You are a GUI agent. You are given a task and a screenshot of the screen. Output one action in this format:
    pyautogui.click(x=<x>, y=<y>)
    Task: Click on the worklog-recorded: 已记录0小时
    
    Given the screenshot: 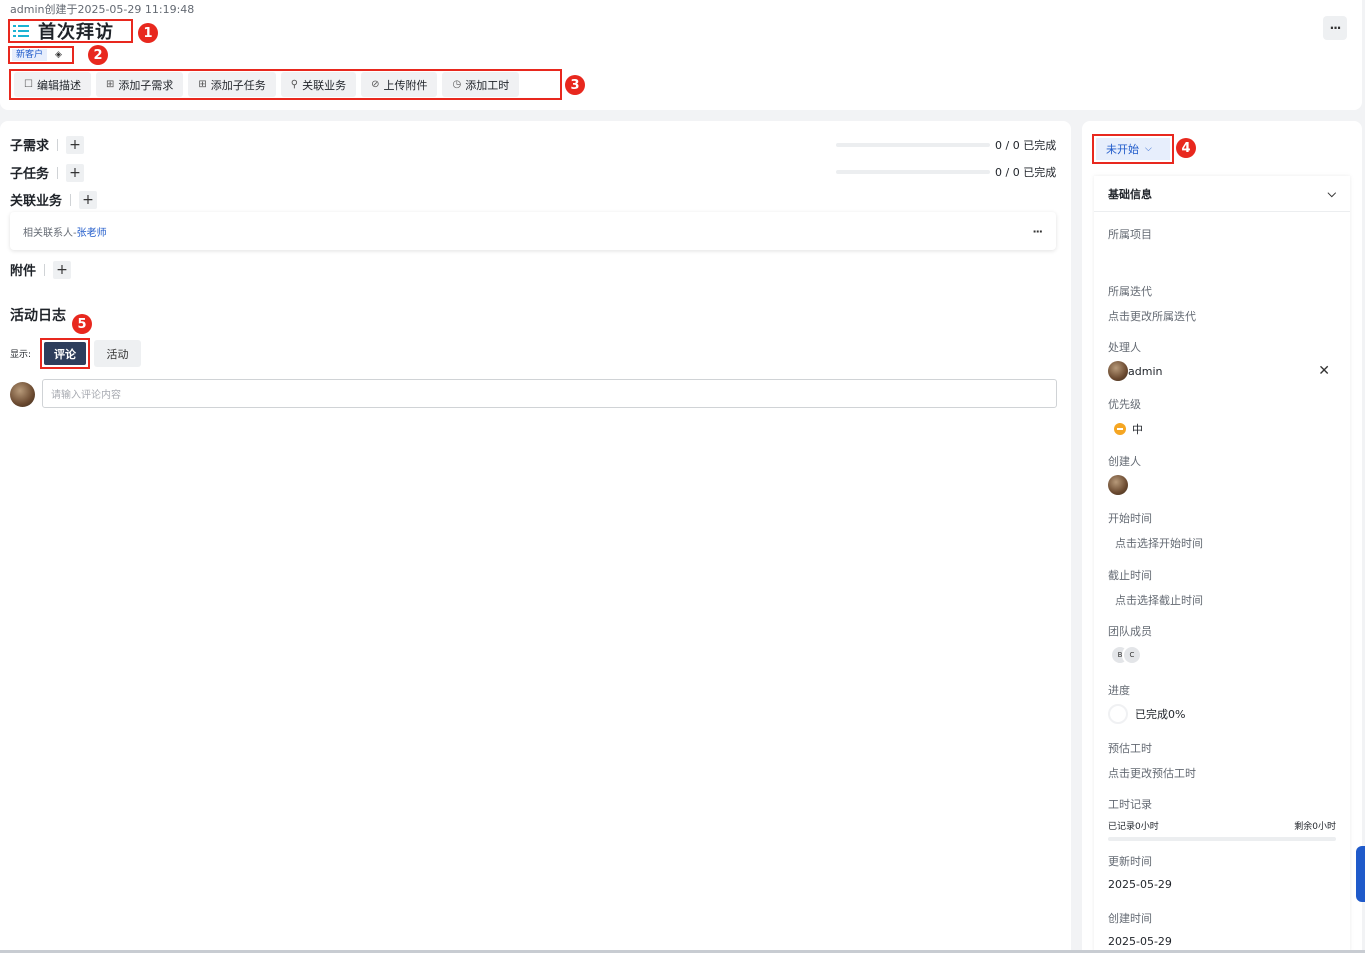 What is the action you would take?
    pyautogui.click(x=1133, y=827)
    